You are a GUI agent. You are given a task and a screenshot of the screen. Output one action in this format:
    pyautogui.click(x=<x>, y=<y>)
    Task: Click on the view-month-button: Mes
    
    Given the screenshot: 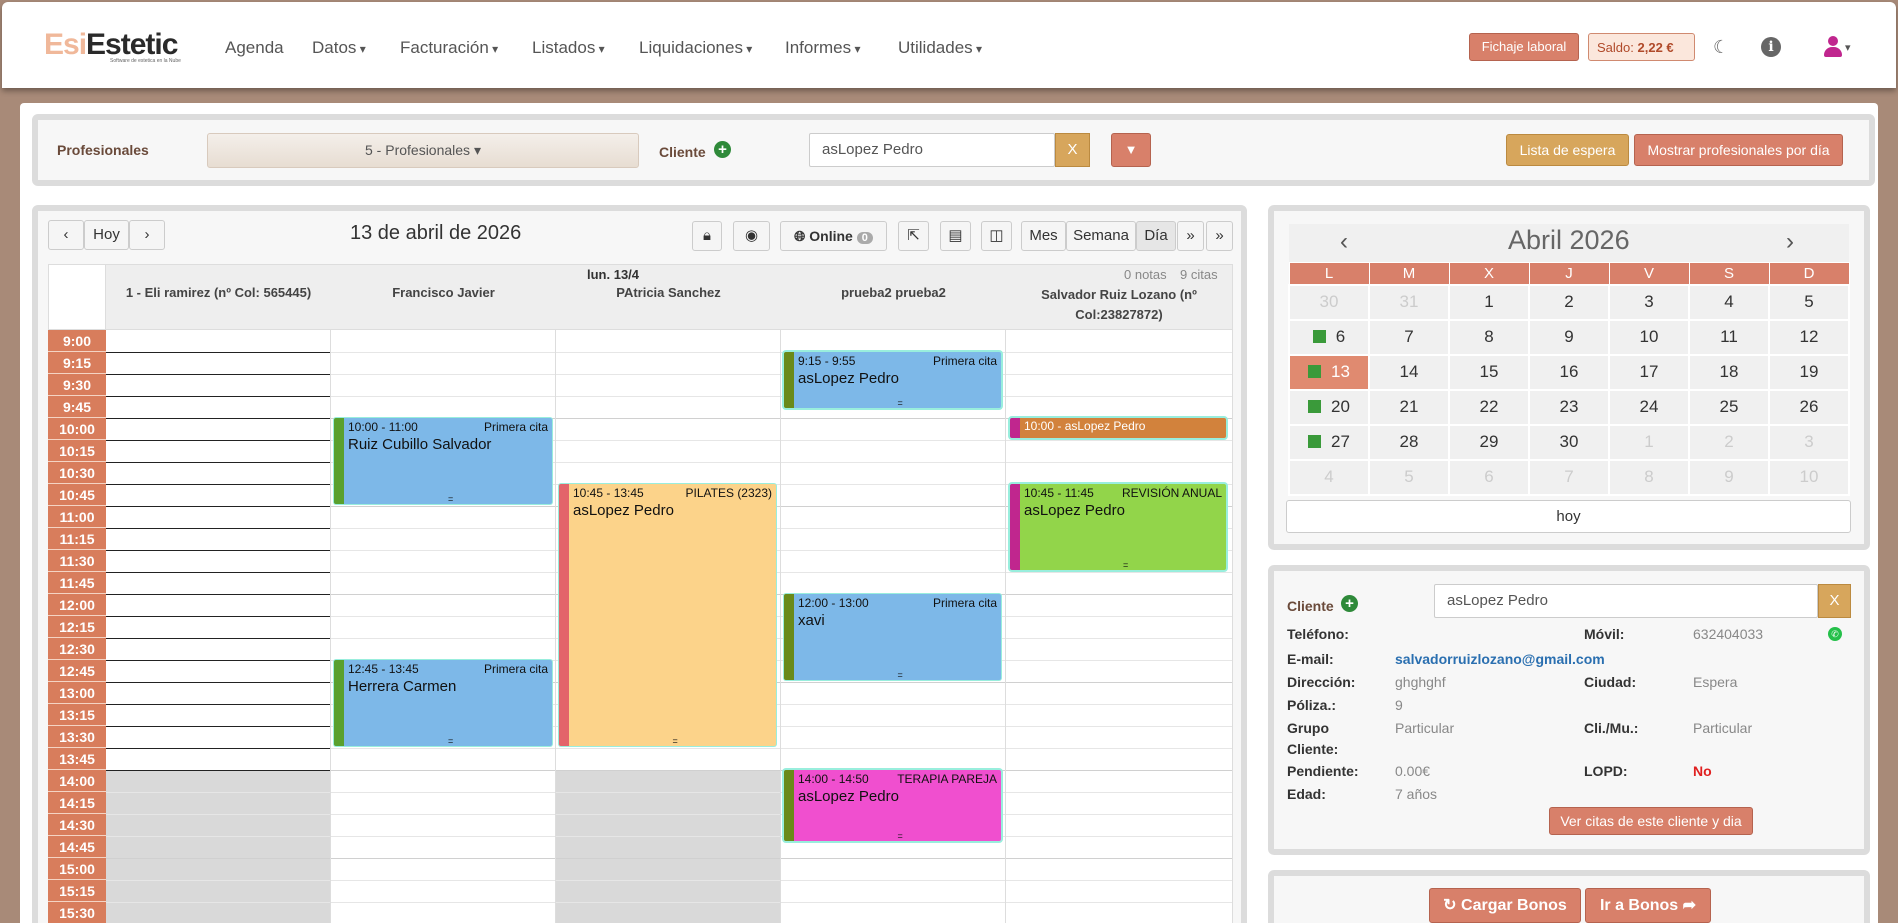 What is the action you would take?
    pyautogui.click(x=1043, y=236)
    